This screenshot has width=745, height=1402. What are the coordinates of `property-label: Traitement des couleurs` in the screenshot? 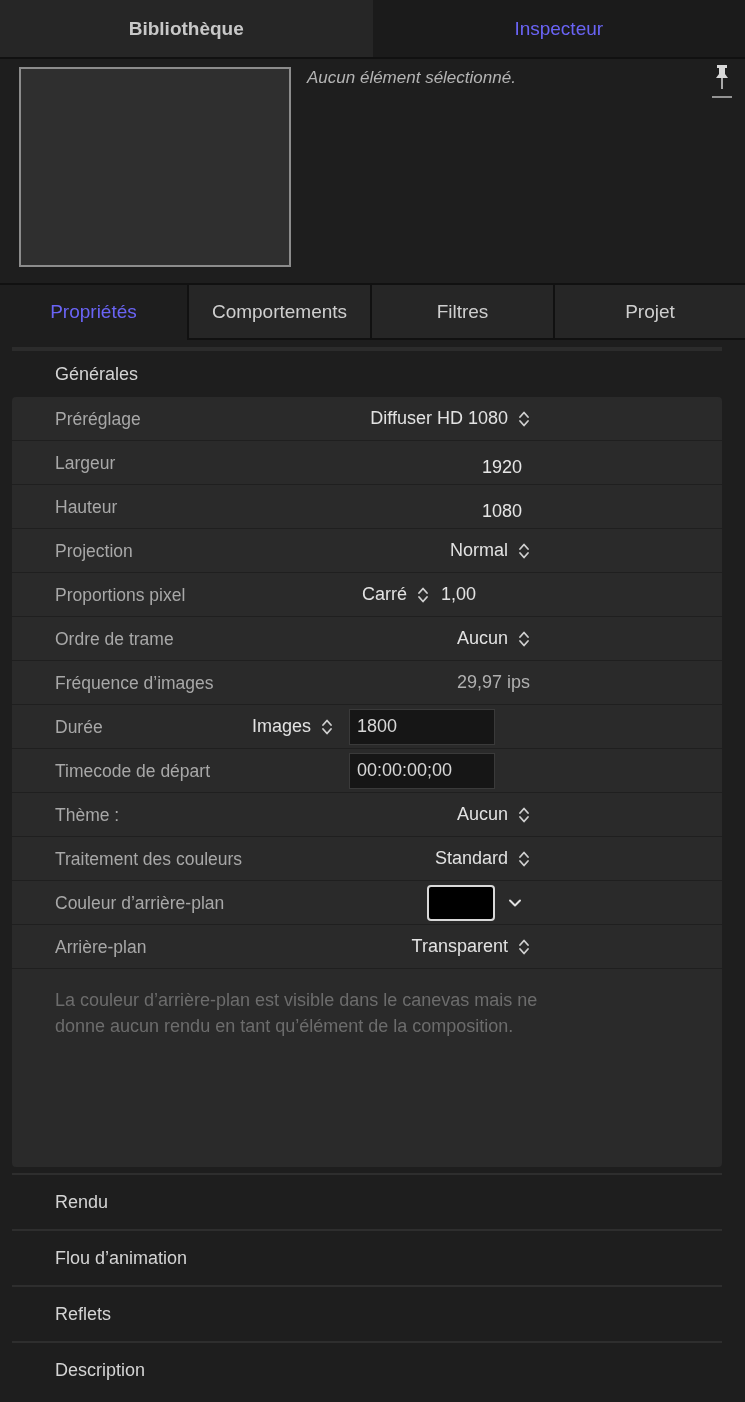 It's located at (149, 858).